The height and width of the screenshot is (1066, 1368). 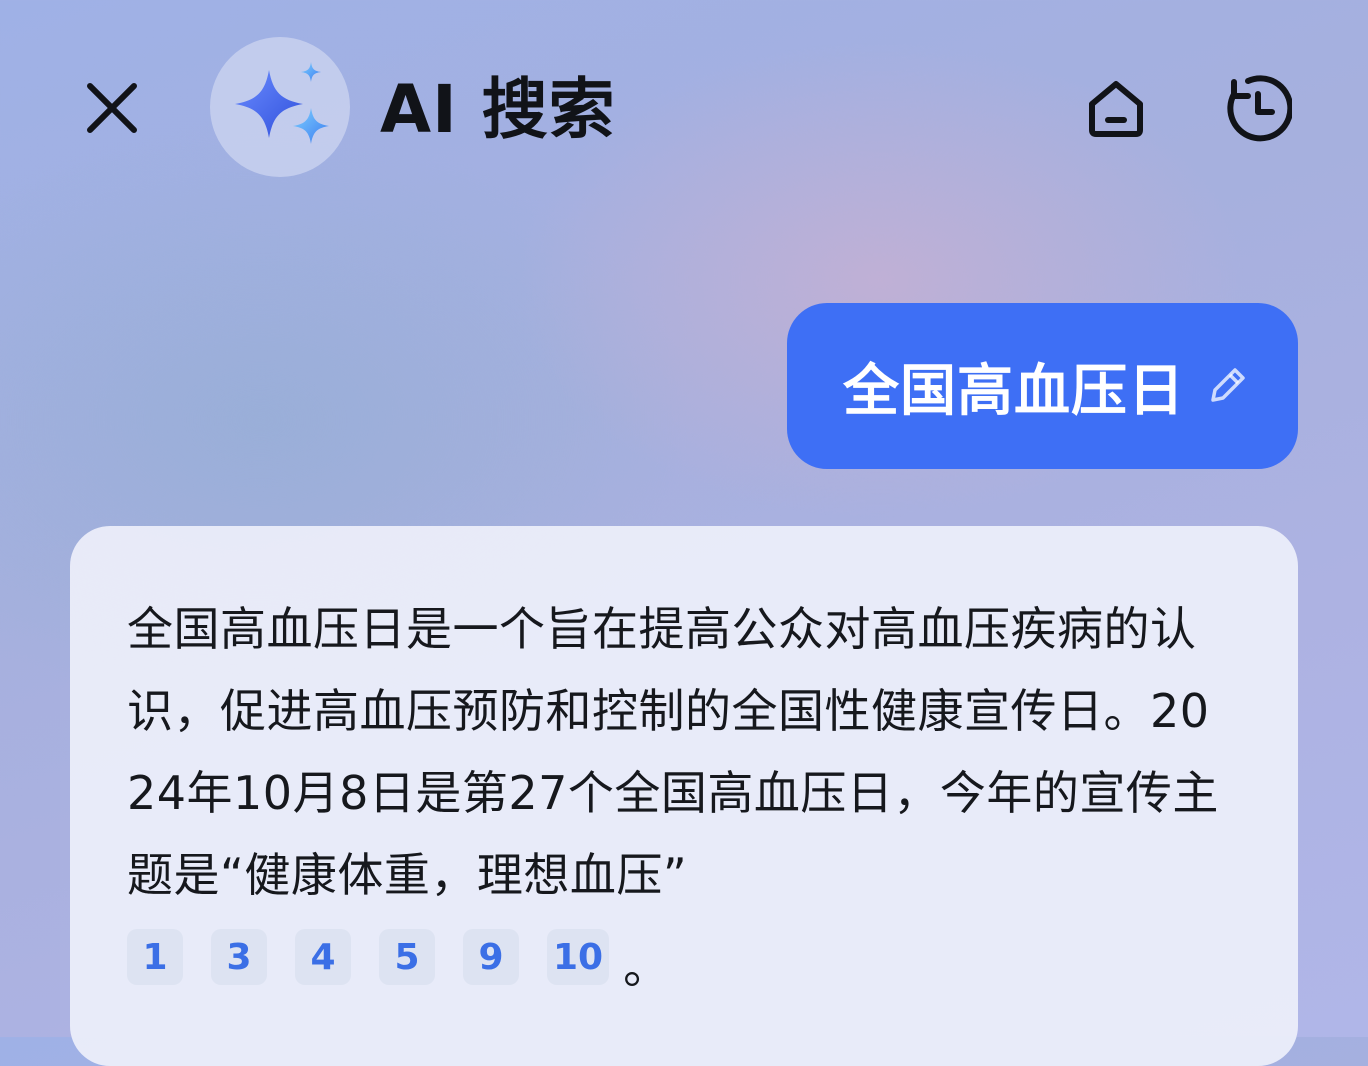 What do you see at coordinates (407, 957) in the screenshot?
I see `citation-chip: 5` at bounding box center [407, 957].